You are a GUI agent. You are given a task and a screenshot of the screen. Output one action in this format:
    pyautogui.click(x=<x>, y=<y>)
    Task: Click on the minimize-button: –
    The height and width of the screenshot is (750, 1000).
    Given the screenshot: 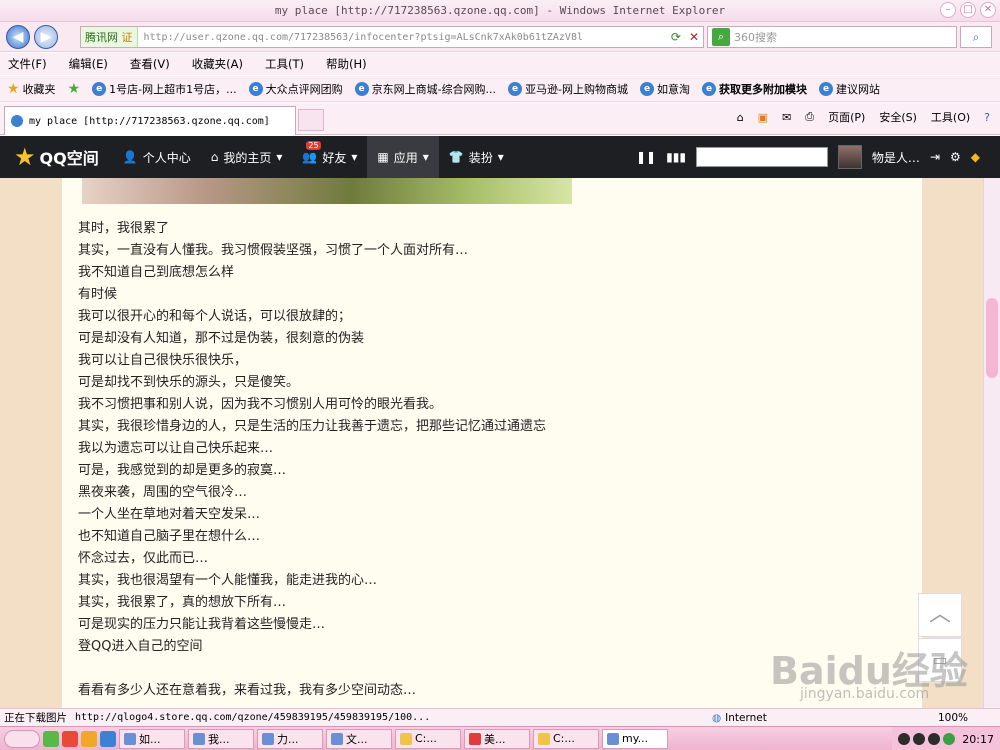 What is the action you would take?
    pyautogui.click(x=948, y=10)
    